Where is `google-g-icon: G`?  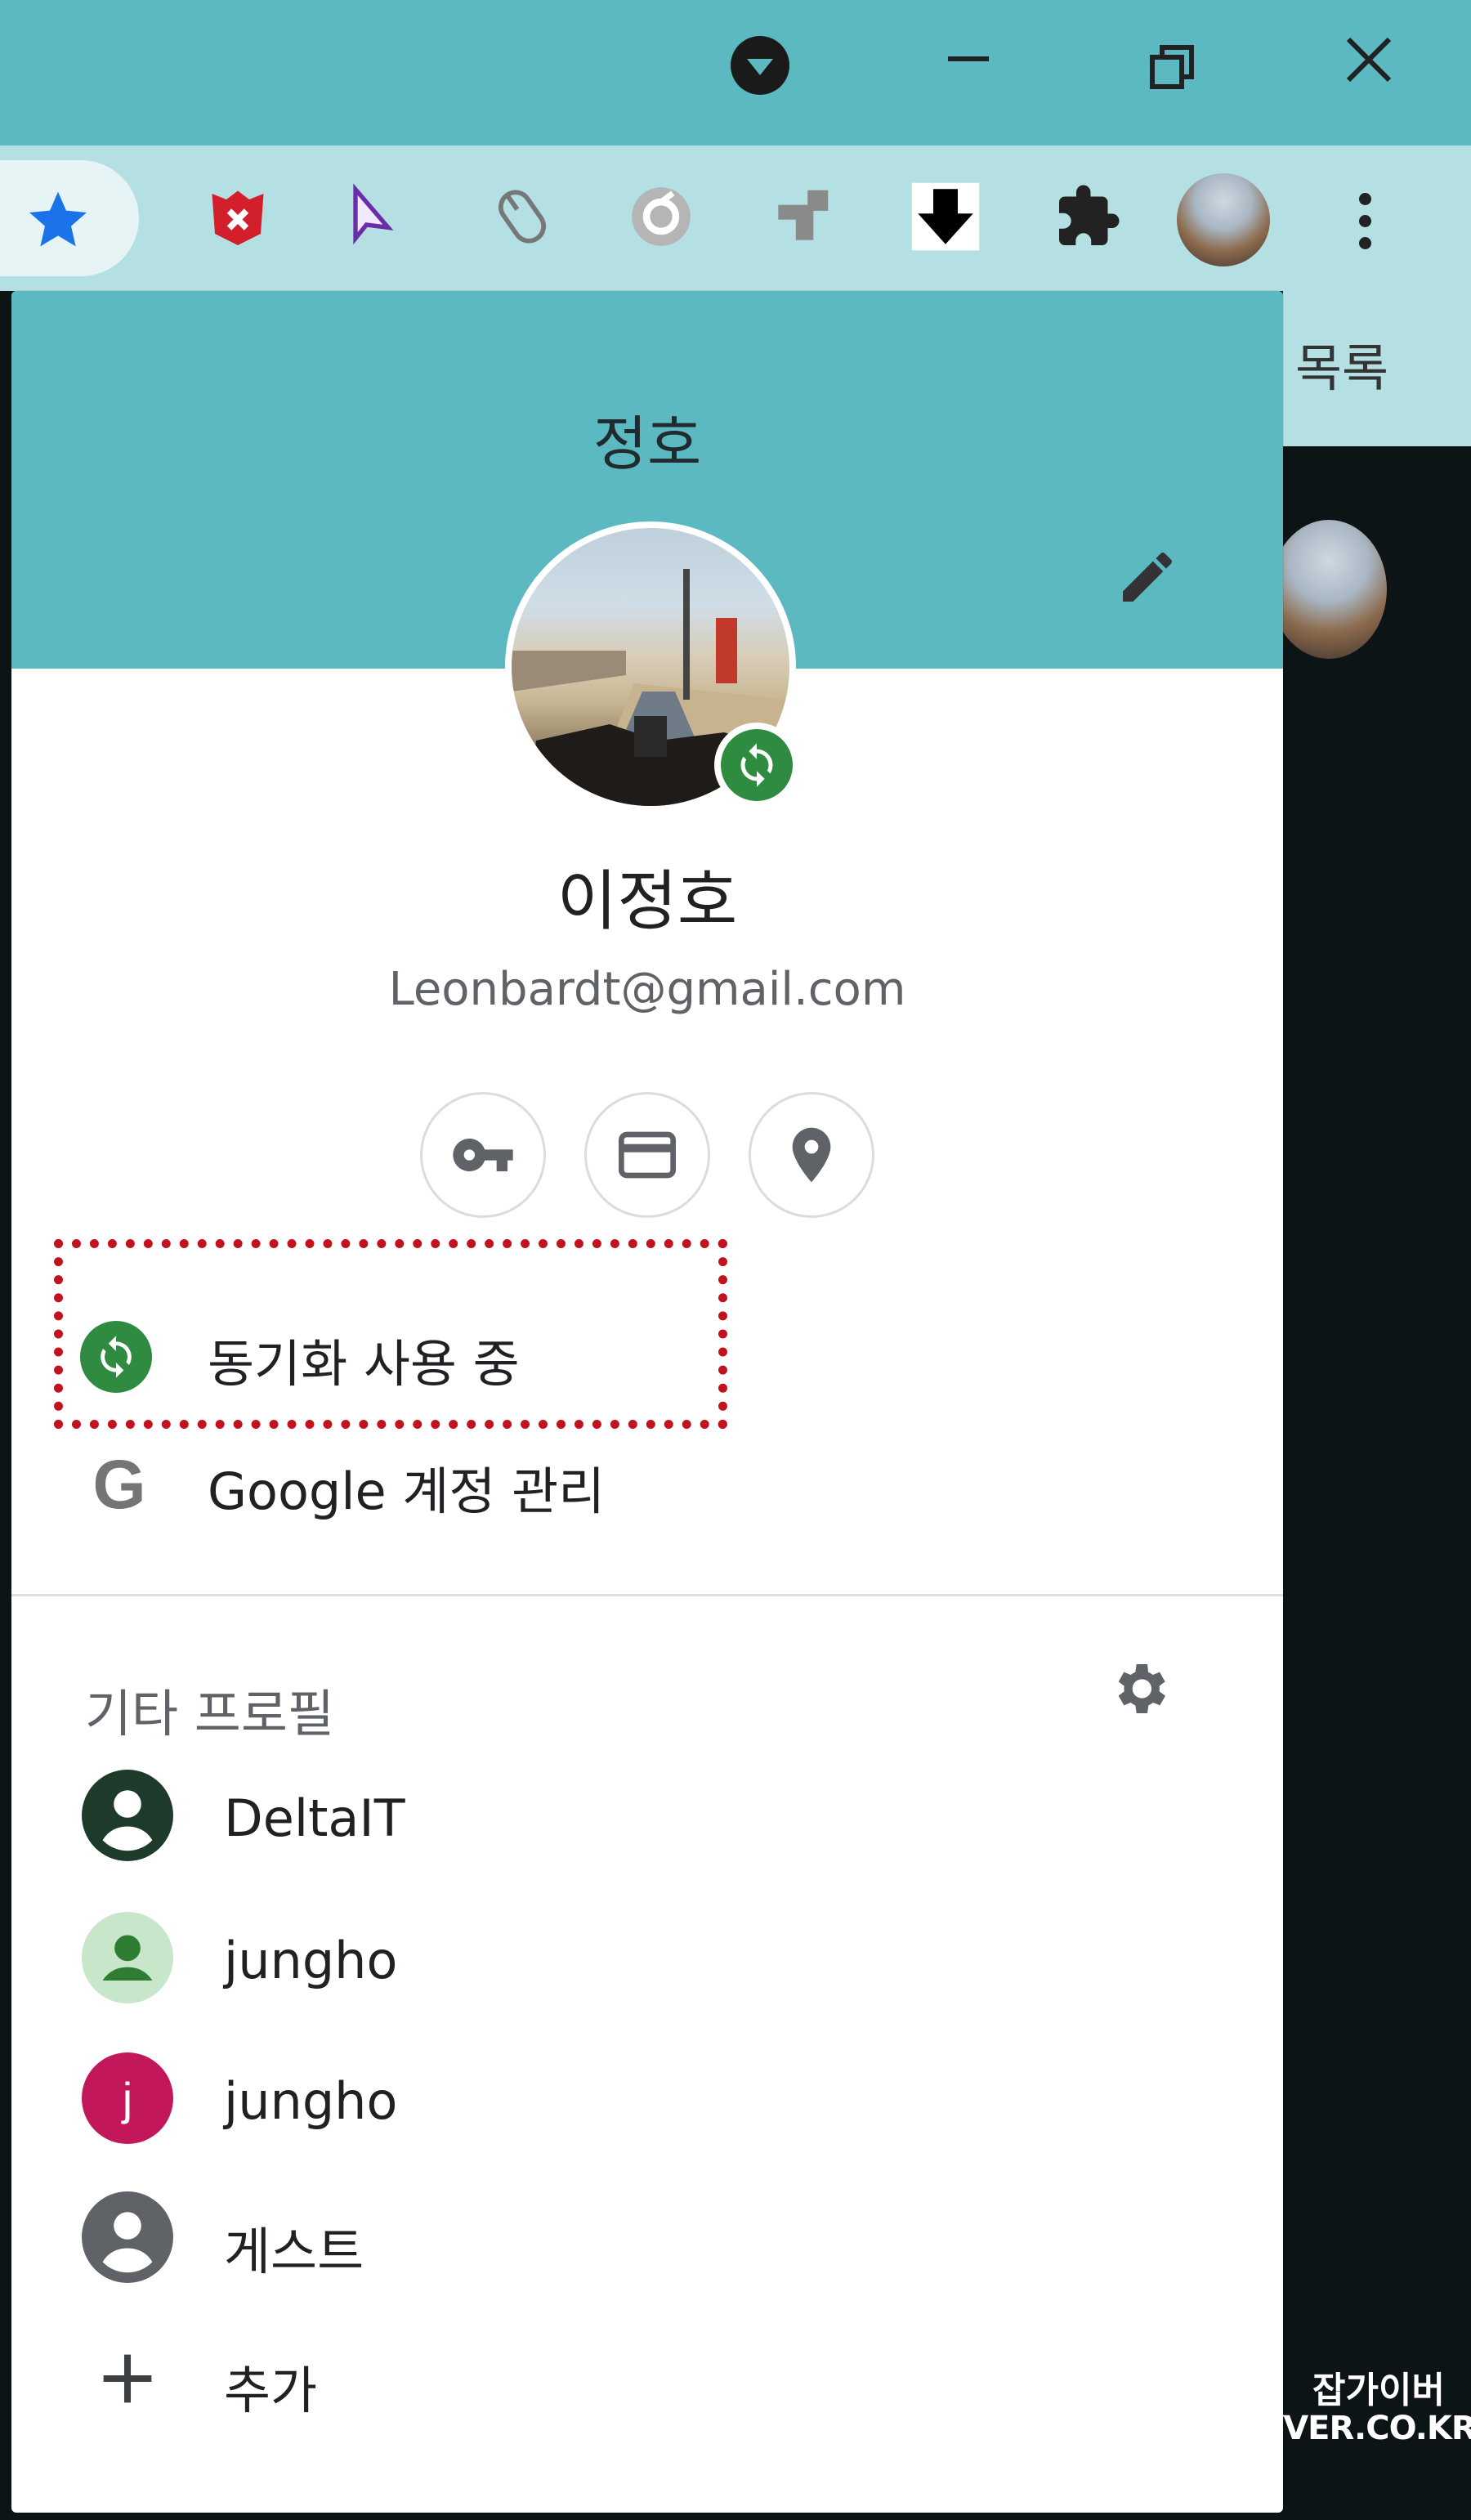 google-g-icon: G is located at coordinates (119, 1485).